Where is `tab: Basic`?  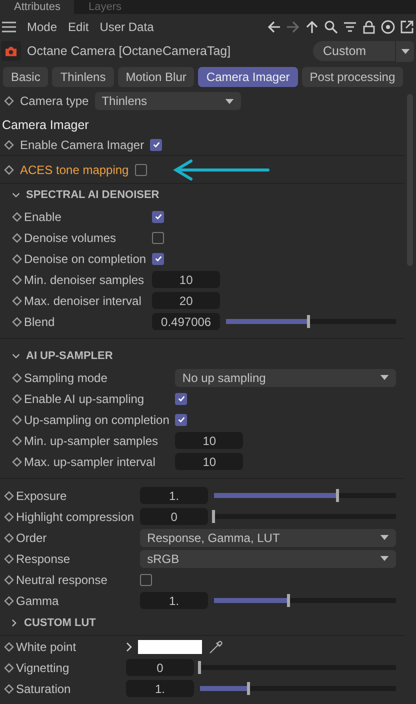
tab: Basic is located at coordinates (25, 77).